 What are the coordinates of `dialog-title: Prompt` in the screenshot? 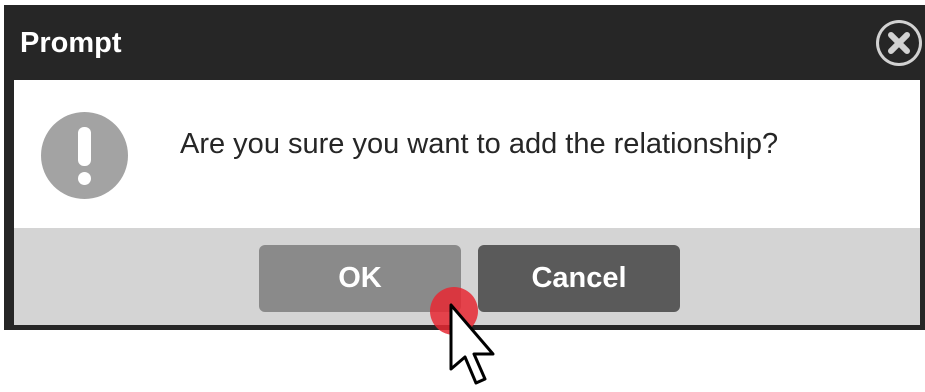 It's located at (71, 43).